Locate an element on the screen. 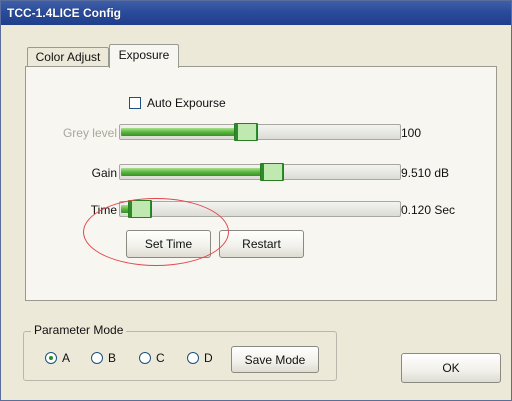 This screenshot has width=512, height=401. mode-radio-c-dot is located at coordinates (145, 358).